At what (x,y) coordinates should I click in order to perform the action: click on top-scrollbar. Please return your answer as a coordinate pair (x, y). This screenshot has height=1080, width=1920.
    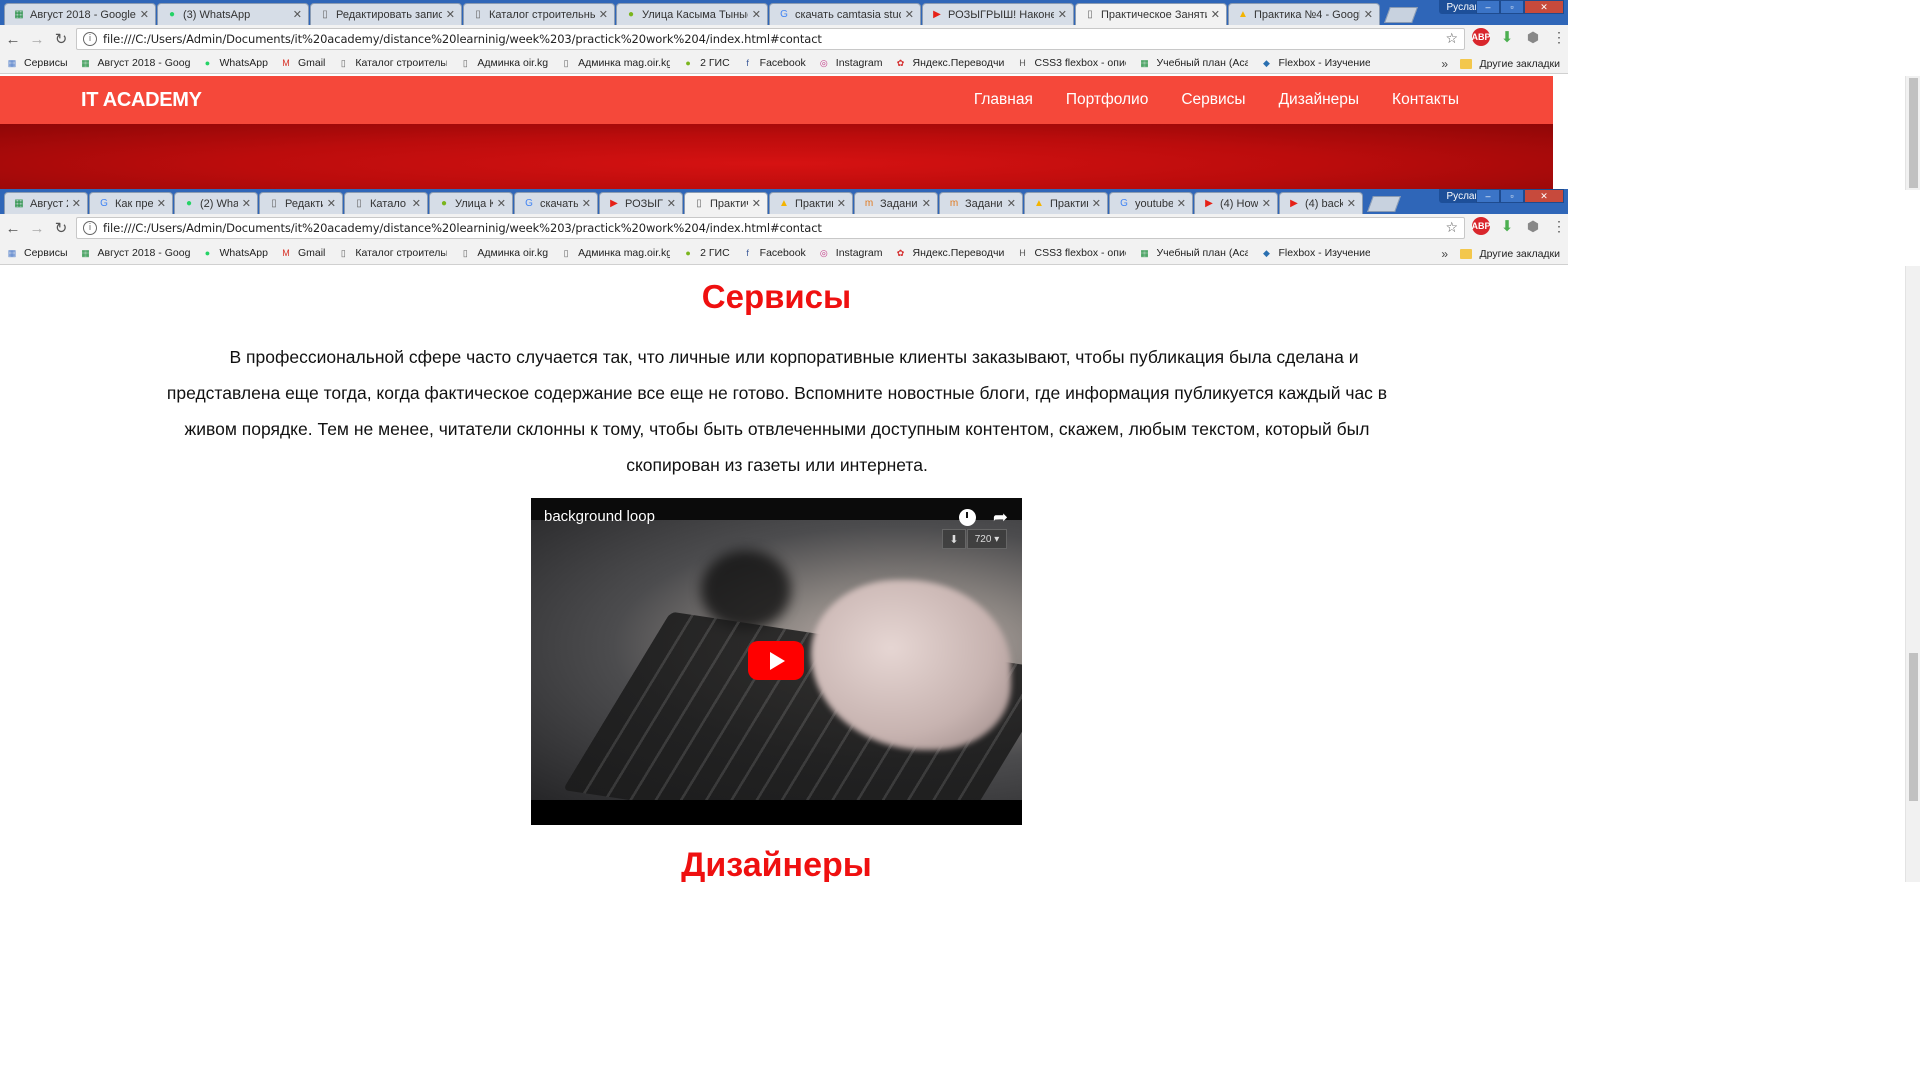
    Looking at the image, I should click on (1912, 133).